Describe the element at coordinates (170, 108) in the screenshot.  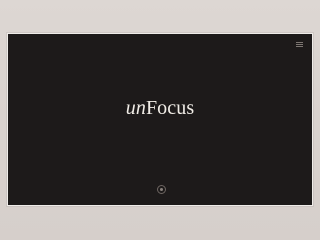
I see `title-suffix: Focus` at that location.